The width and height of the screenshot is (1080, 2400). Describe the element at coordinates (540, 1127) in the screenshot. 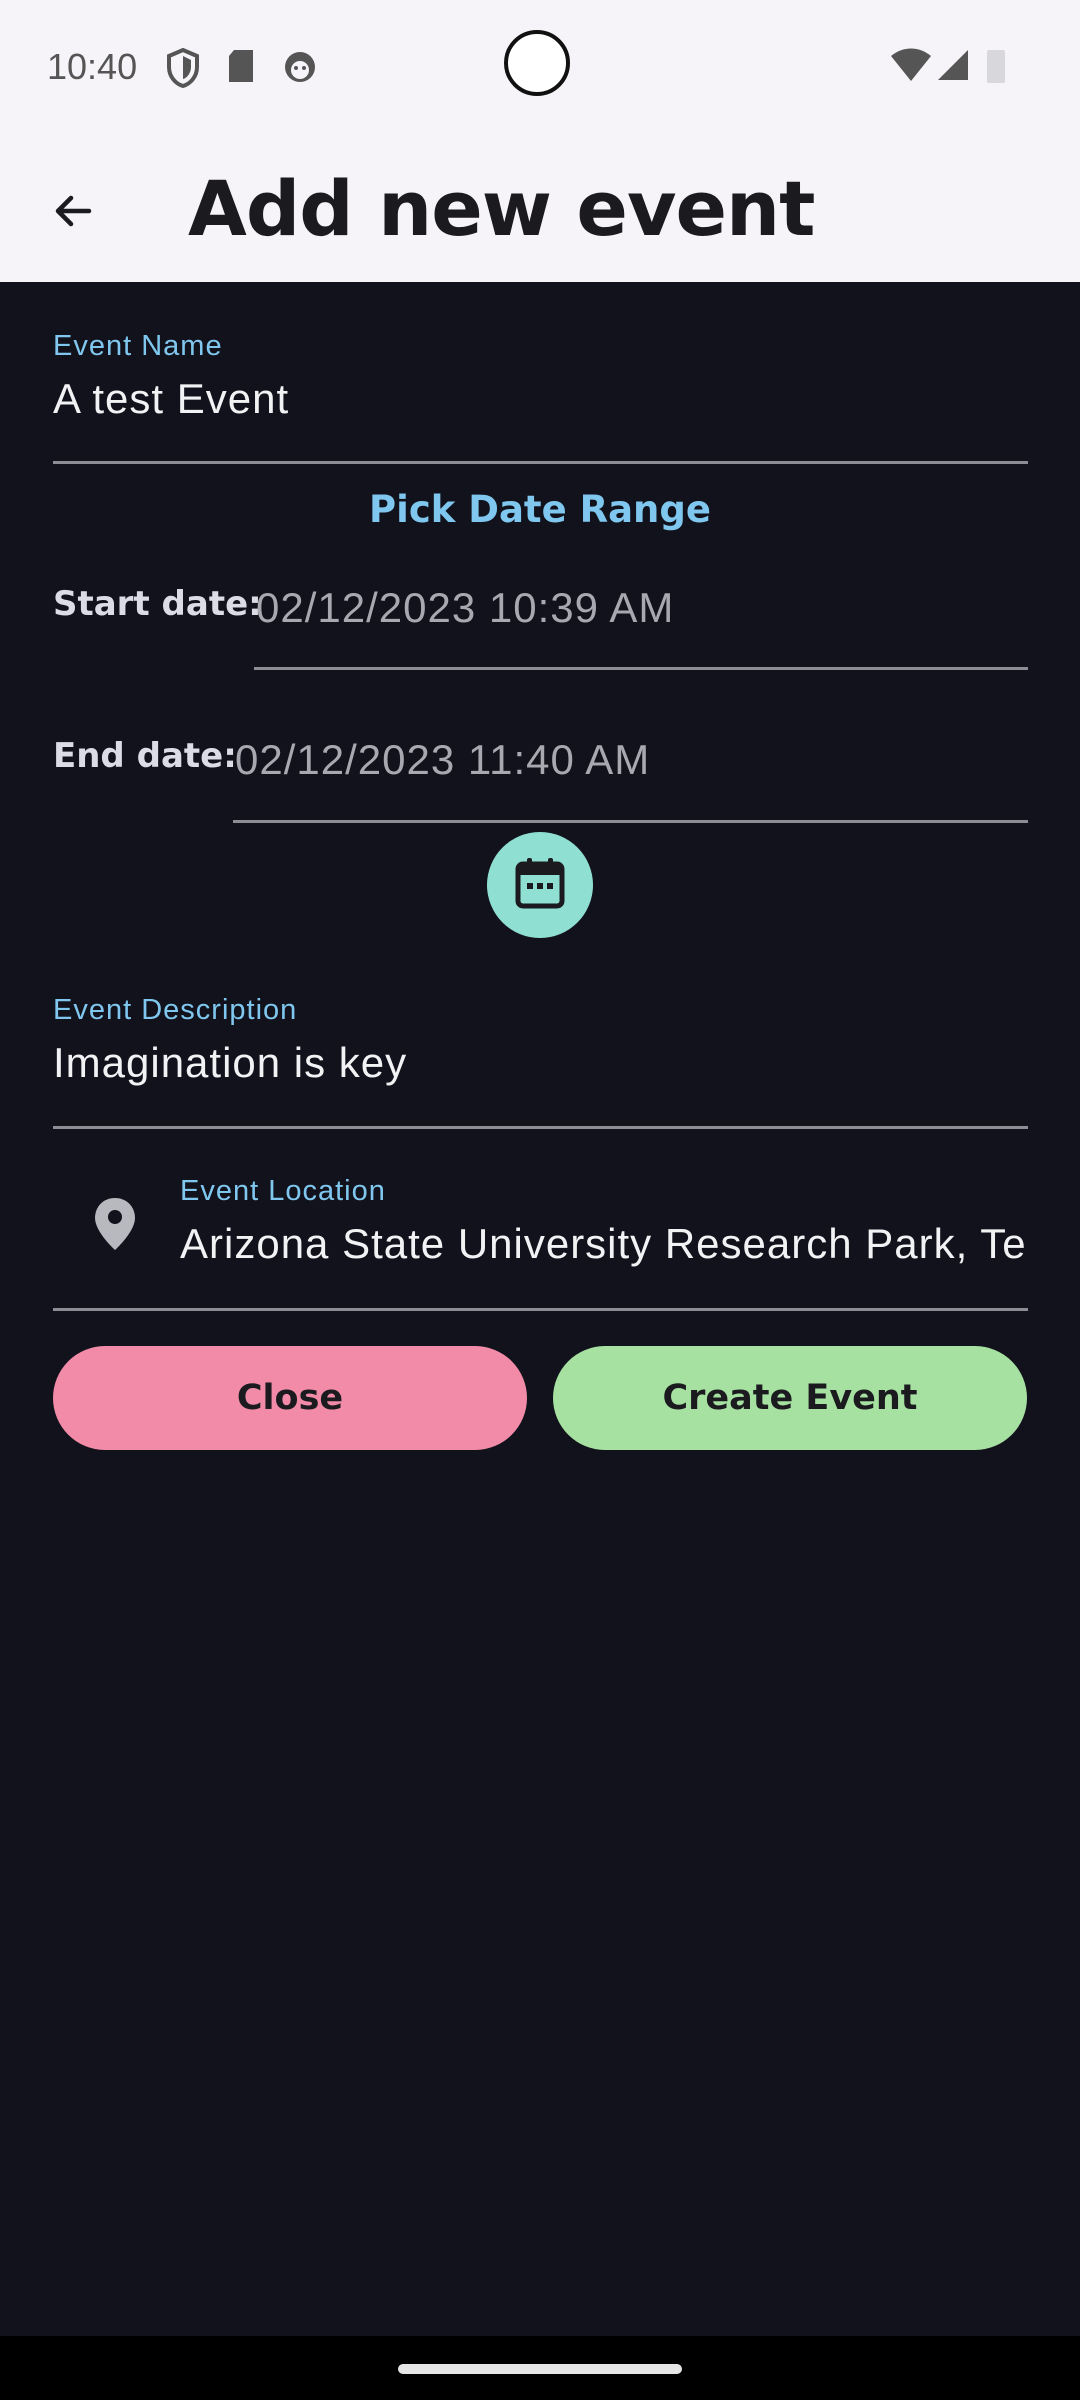

I see `event-description-underline` at that location.